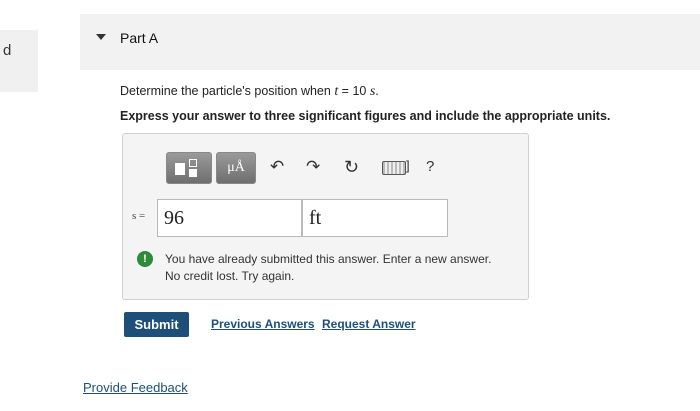  Describe the element at coordinates (229, 218) in the screenshot. I see `value-input: 96` at that location.